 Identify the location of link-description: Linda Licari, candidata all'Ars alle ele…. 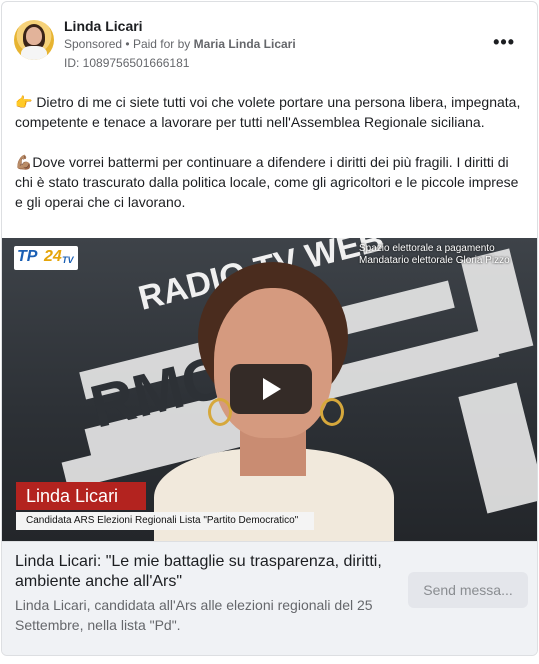
(194, 615).